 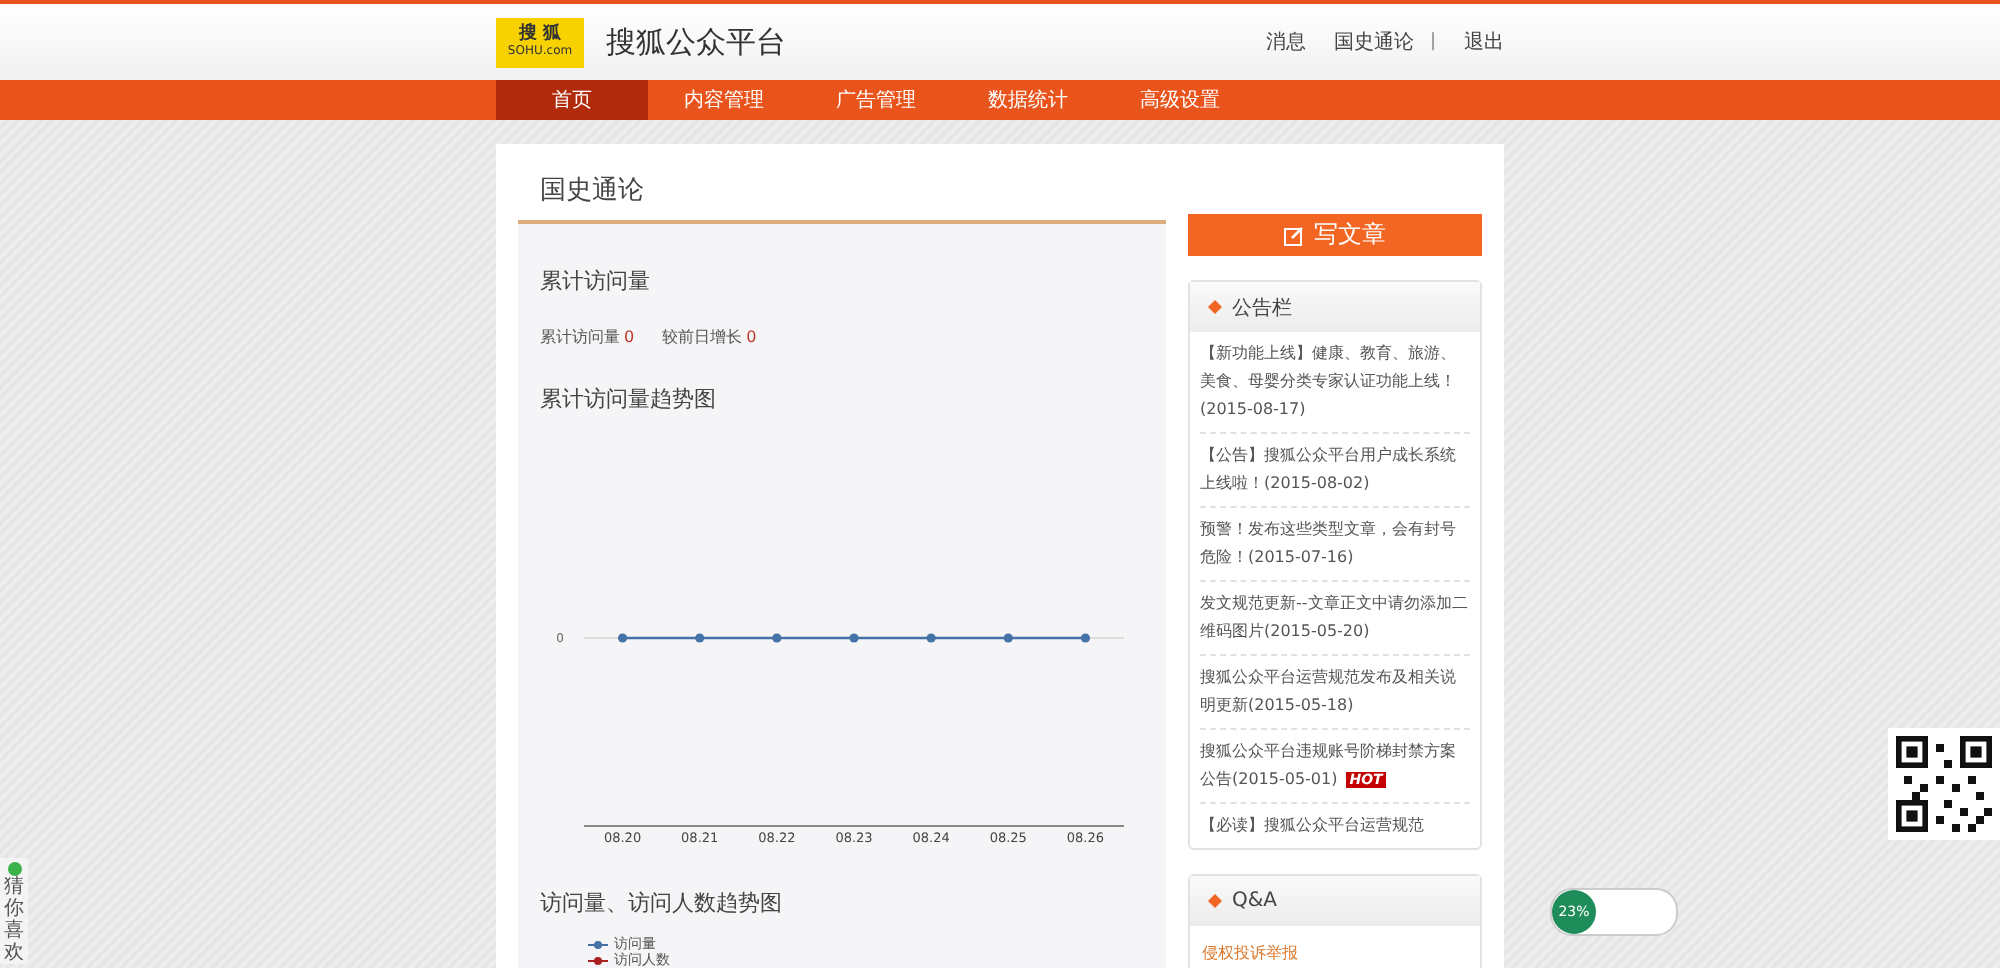 What do you see at coordinates (1294, 235) in the screenshot?
I see `edit-icon` at bounding box center [1294, 235].